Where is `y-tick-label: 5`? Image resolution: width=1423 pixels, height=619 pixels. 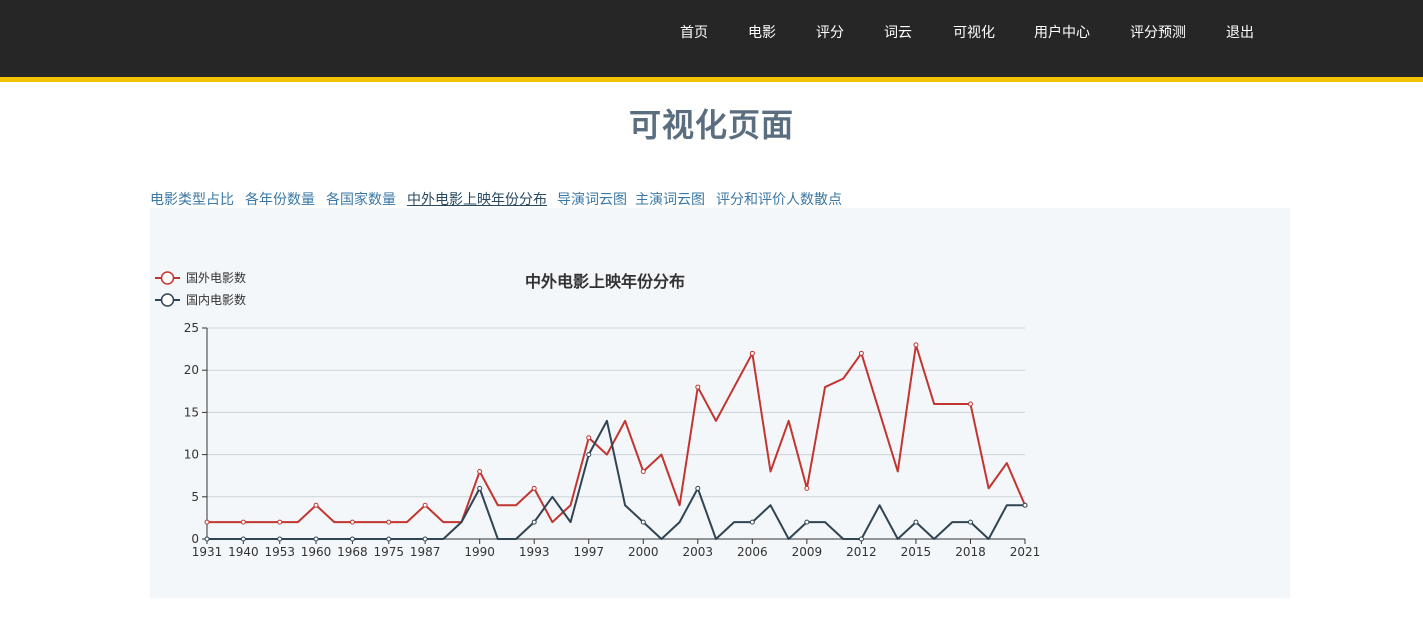 y-tick-label: 5 is located at coordinates (195, 497).